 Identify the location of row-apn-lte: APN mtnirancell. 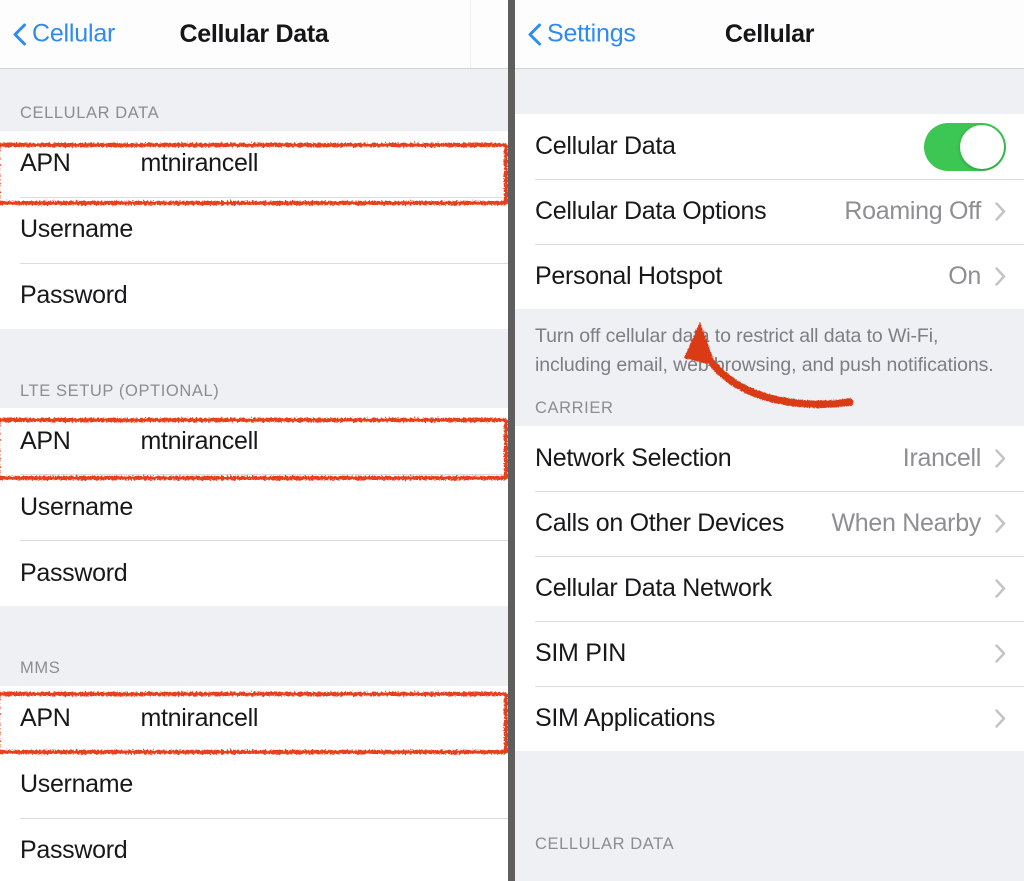
(254, 441).